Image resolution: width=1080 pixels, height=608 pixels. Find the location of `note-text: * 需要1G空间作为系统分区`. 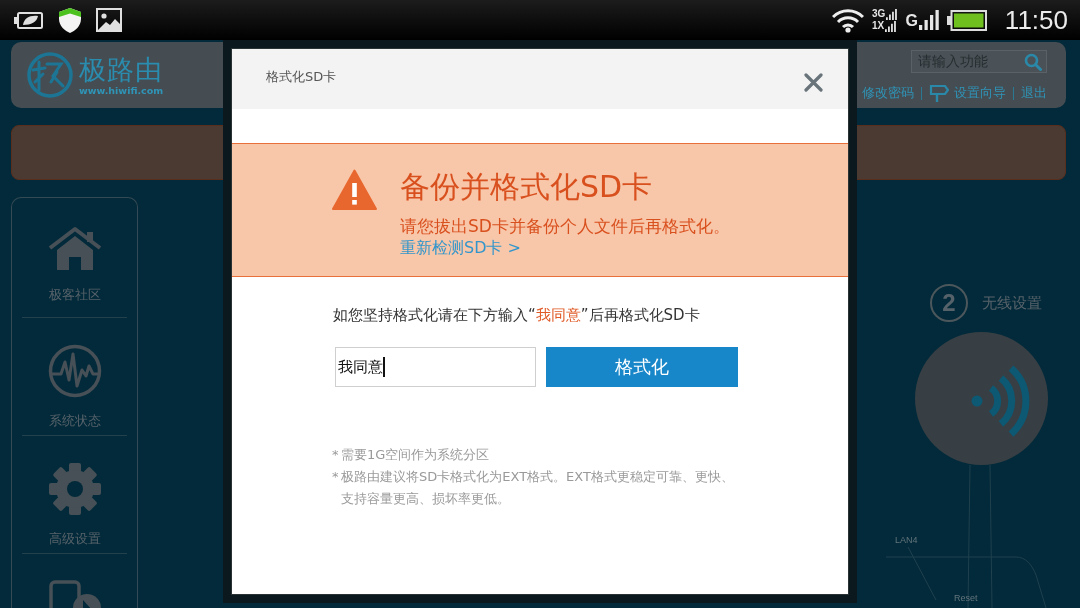

note-text: * 需要1G空间作为系统分区 is located at coordinates (411, 455).